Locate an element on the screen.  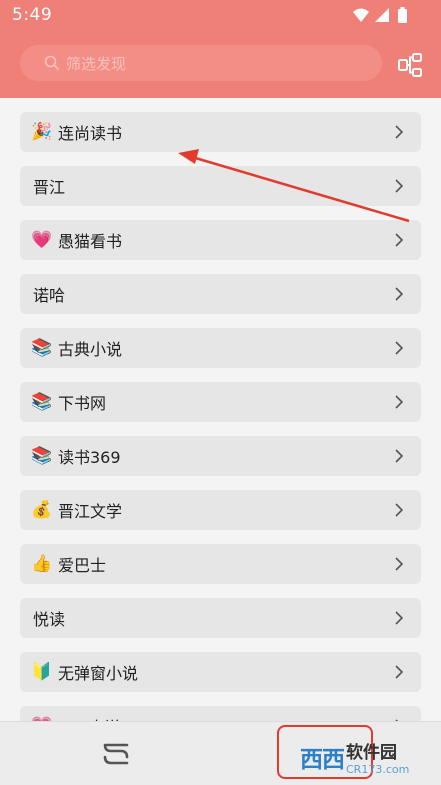
search-icon is located at coordinates (52, 63).